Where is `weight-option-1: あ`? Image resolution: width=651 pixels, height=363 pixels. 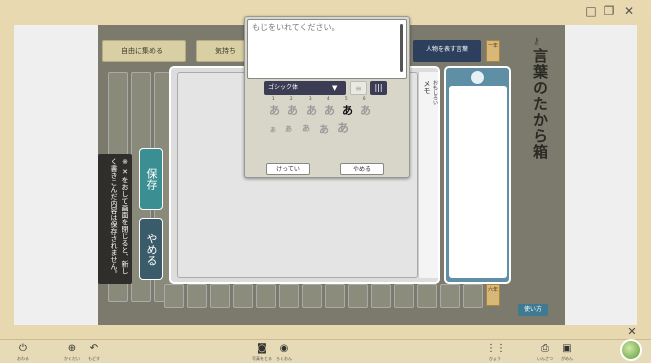
weight-option-1: あ is located at coordinates (273, 131).